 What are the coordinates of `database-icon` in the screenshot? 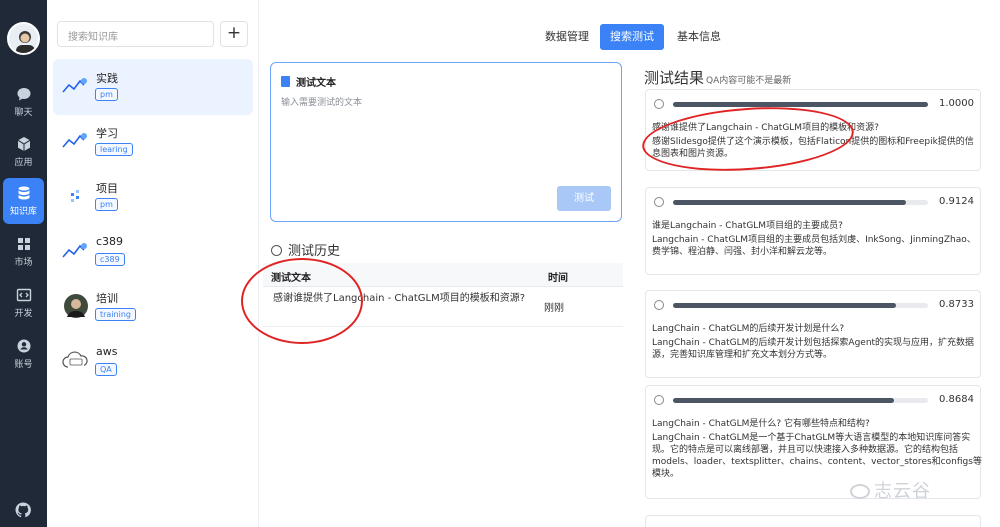 It's located at (23, 193).